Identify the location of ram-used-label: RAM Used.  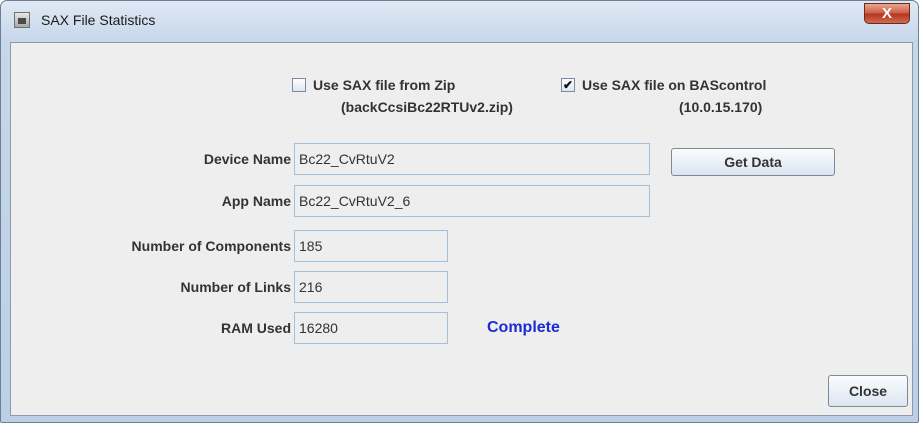
(255, 328).